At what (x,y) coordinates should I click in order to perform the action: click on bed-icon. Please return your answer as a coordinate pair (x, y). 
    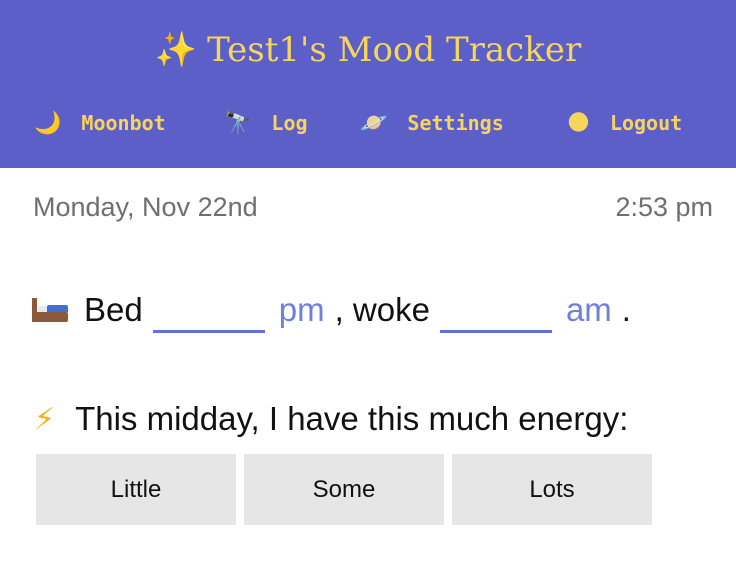
    Looking at the image, I should click on (50, 310).